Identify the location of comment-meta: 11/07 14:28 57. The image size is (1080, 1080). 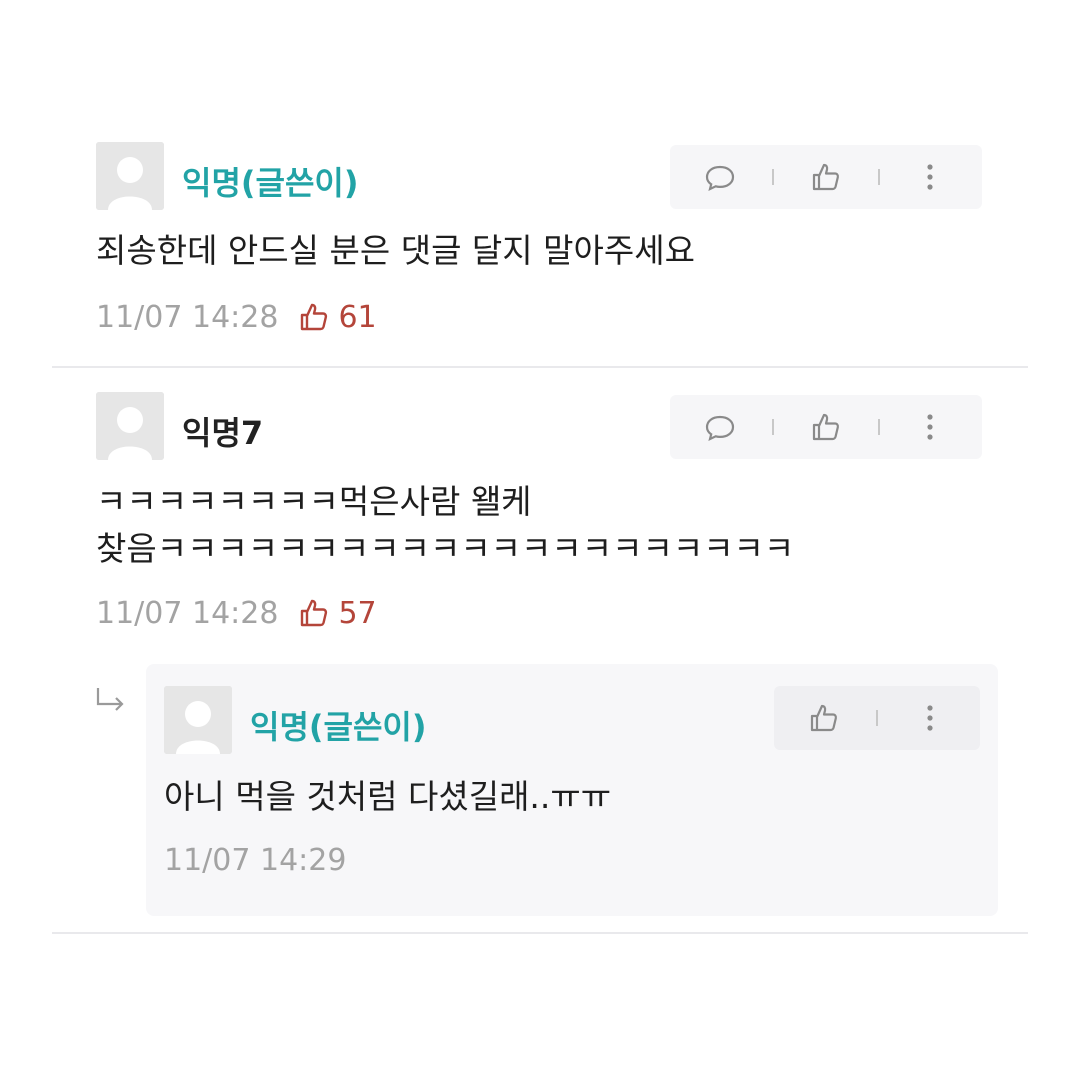
(236, 613).